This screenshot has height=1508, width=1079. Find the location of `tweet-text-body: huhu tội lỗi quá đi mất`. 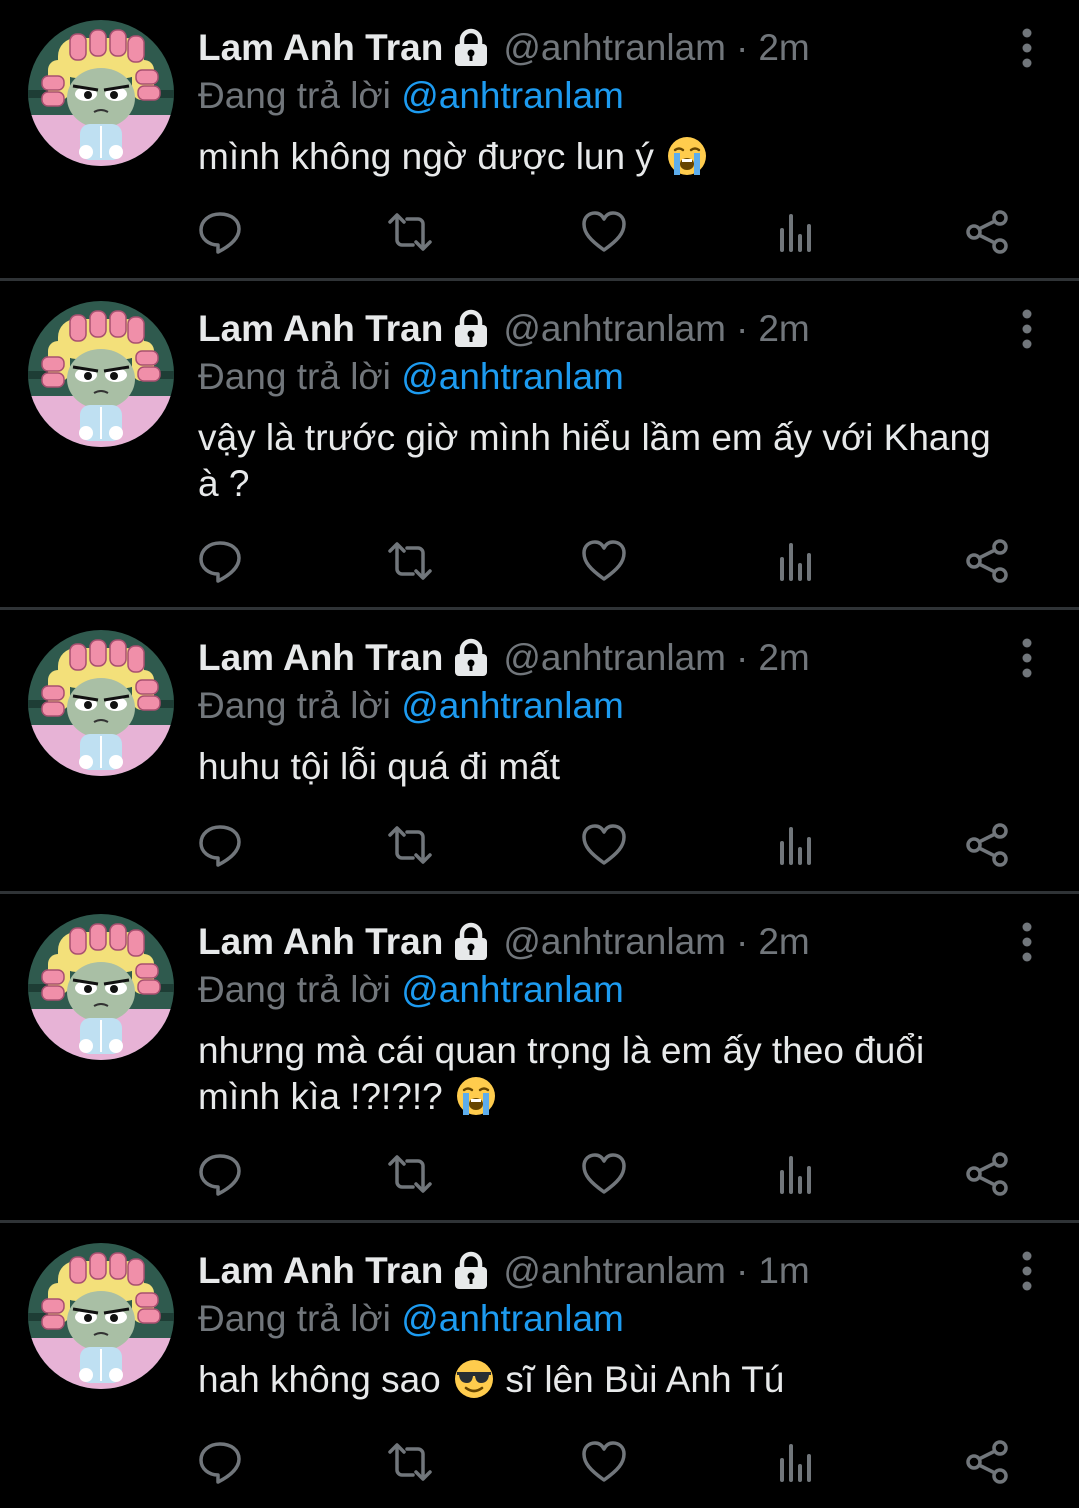

tweet-text-body: huhu tội lỗi quá đi mất is located at coordinates (379, 766).